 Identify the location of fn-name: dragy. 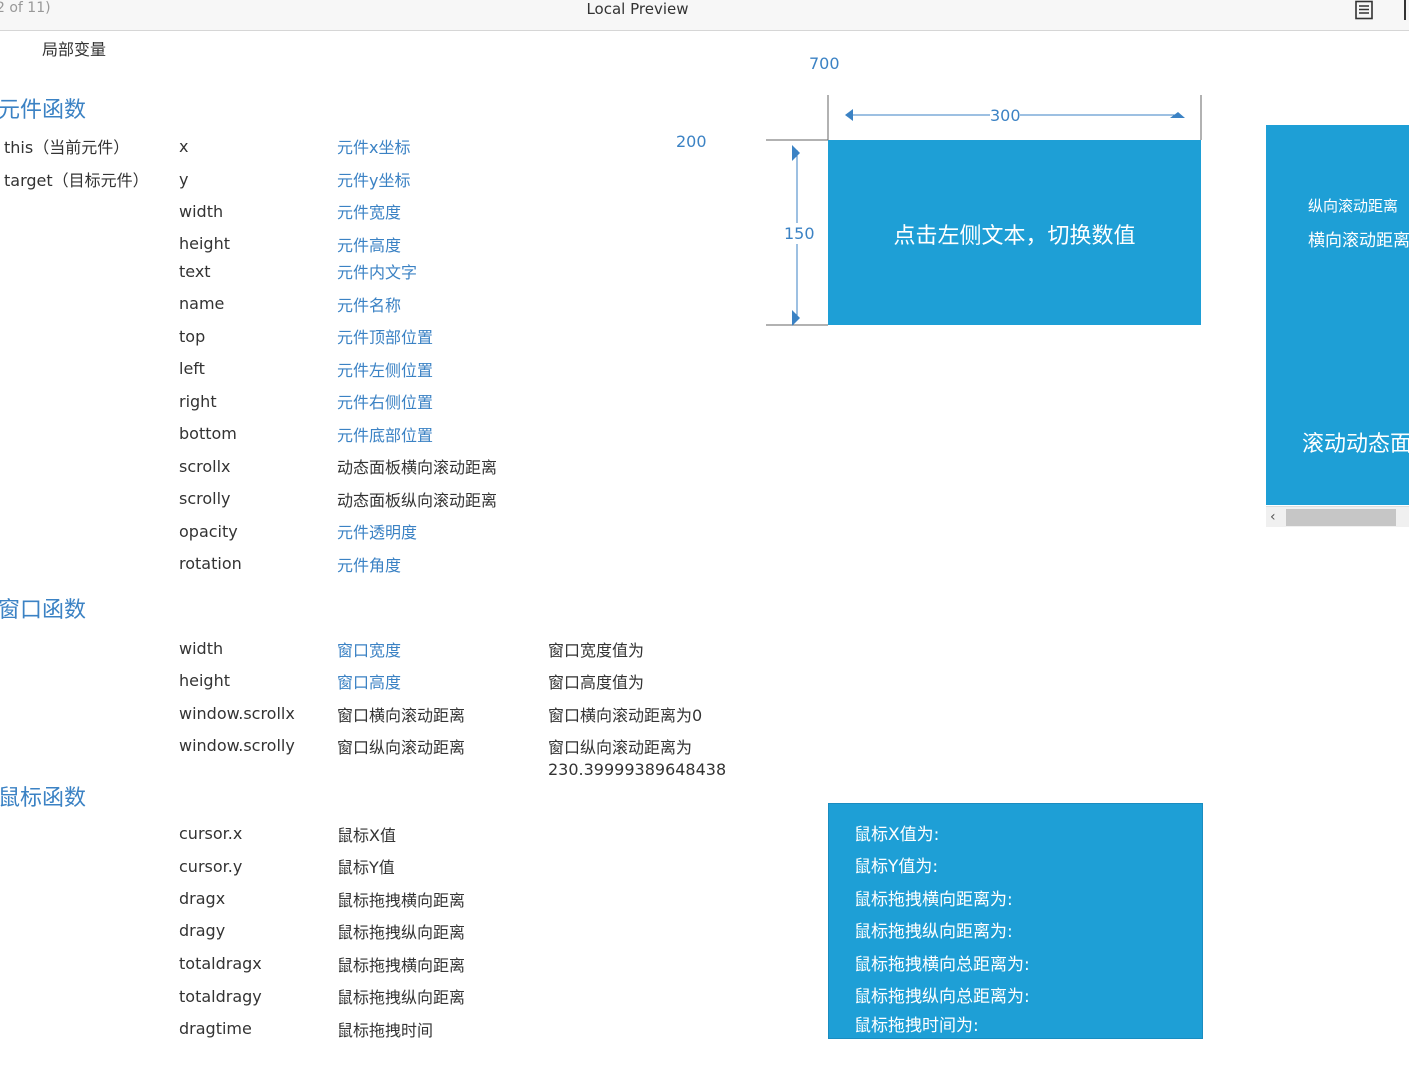
(202, 931).